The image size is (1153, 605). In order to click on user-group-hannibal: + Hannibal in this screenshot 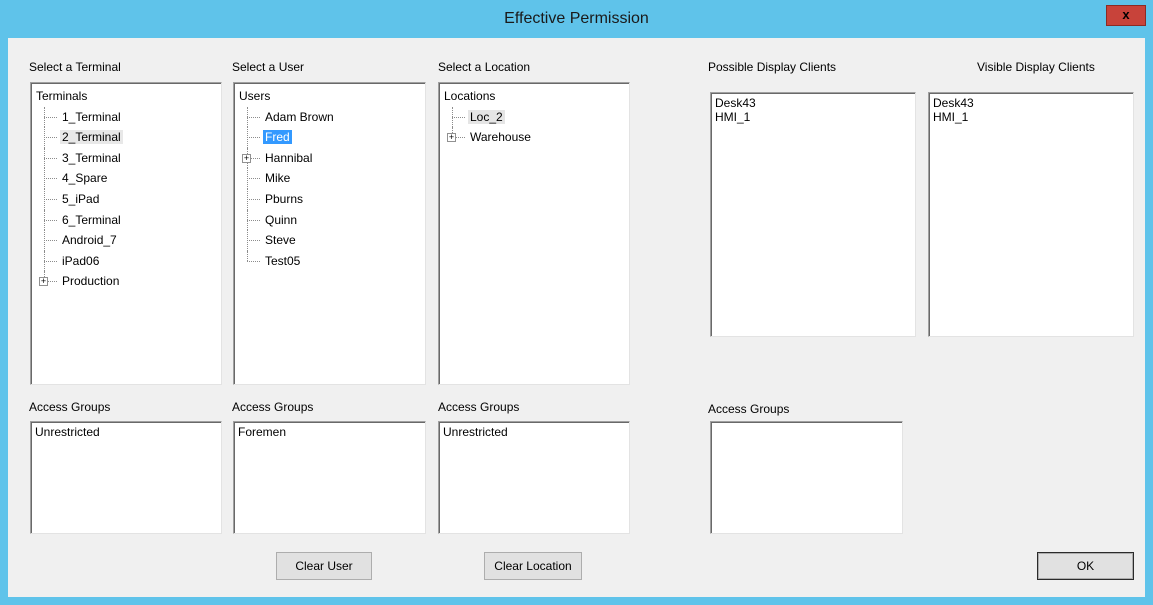, I will do `click(286, 158)`.